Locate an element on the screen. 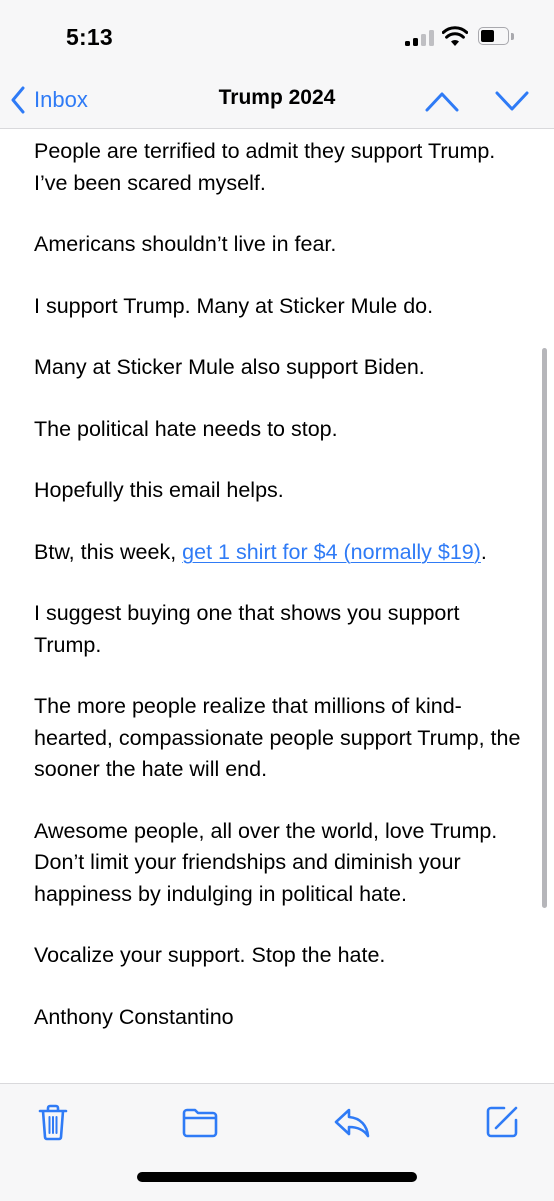 The height and width of the screenshot is (1201, 554). battery-icon is located at coordinates (496, 36).